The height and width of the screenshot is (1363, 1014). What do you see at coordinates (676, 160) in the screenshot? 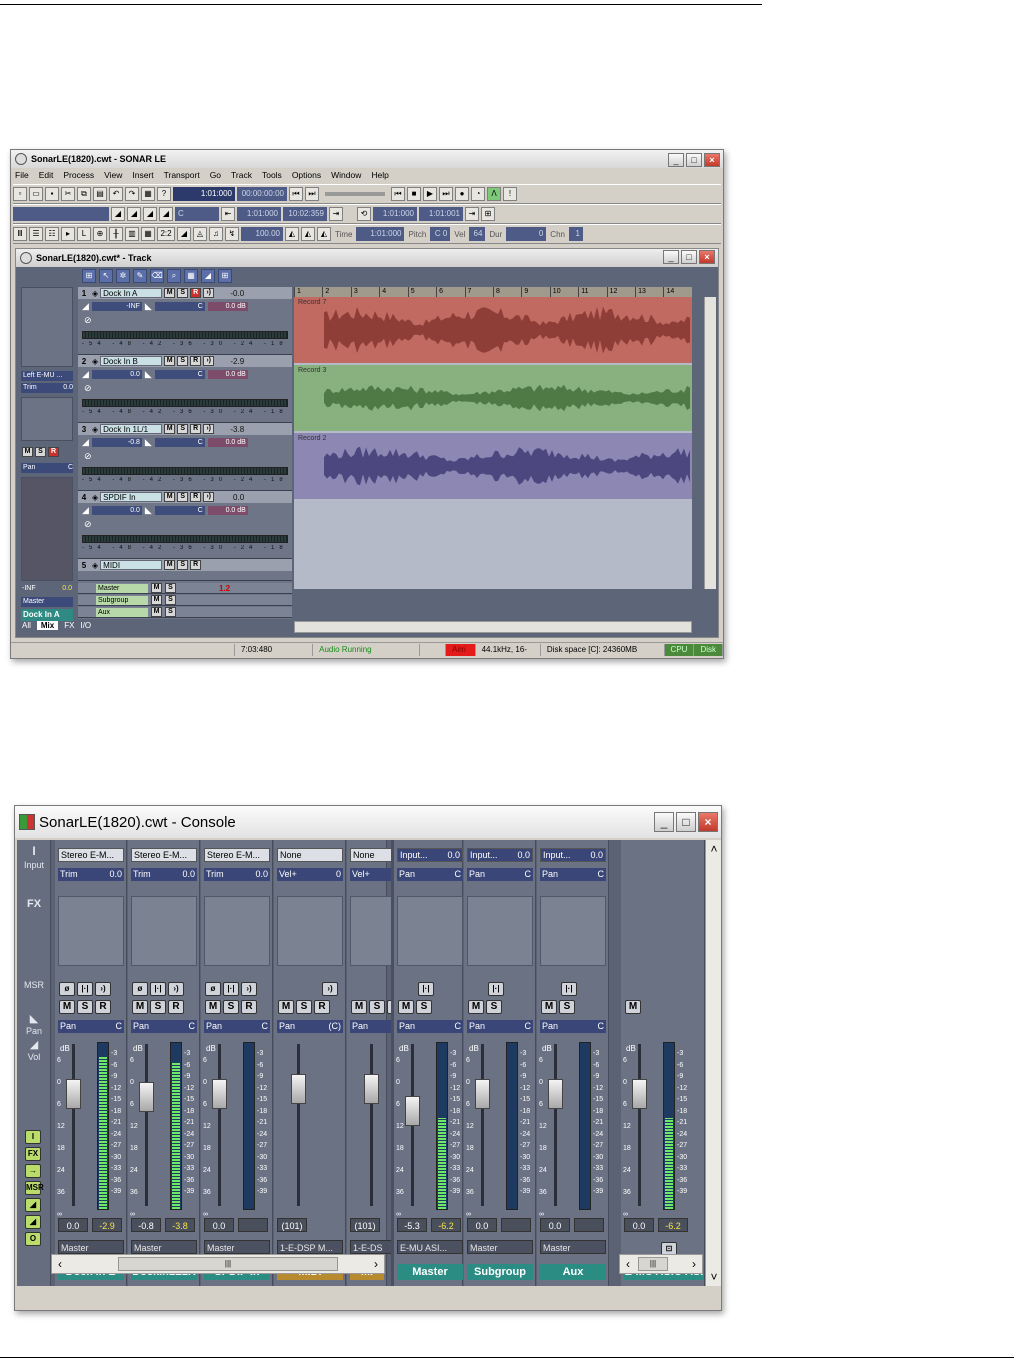
I see `minimize-button: _` at bounding box center [676, 160].